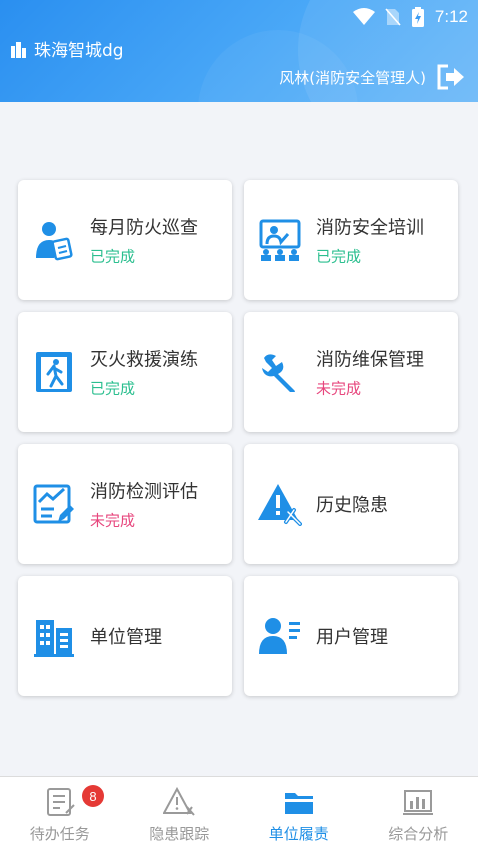 This screenshot has height=850, width=478. What do you see at coordinates (370, 360) in the screenshot?
I see `card-title: 消防维保管理` at bounding box center [370, 360].